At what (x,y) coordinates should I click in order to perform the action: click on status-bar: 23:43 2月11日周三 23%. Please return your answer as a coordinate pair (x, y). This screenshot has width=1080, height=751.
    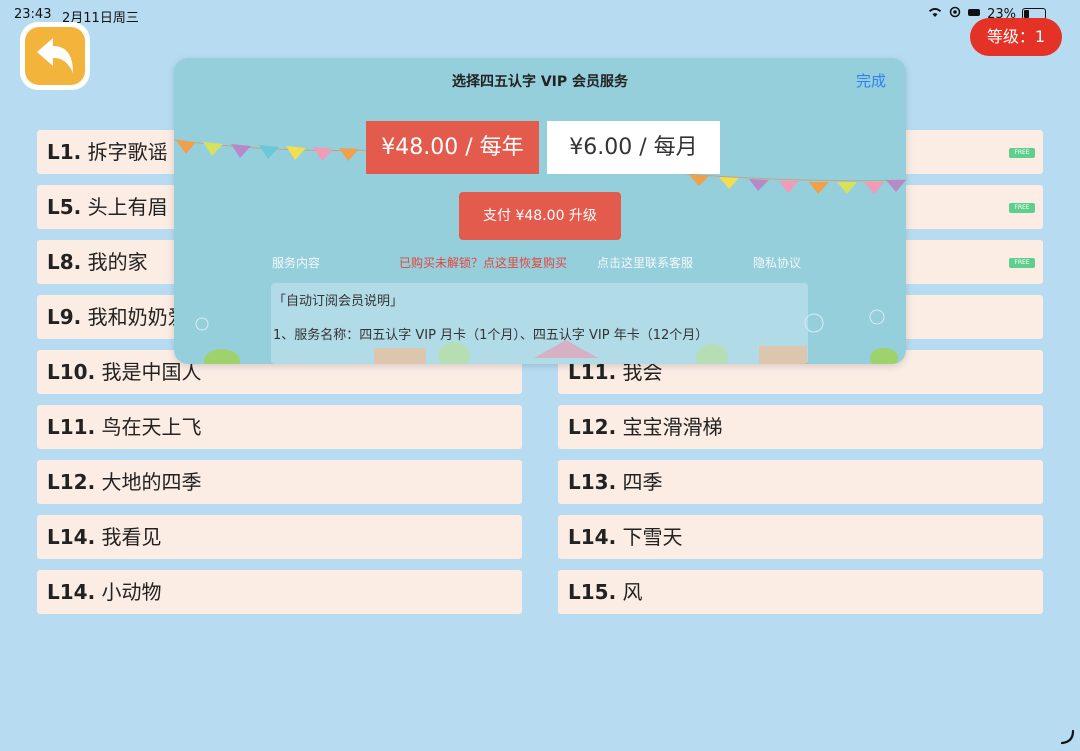
    Looking at the image, I should click on (540, 15).